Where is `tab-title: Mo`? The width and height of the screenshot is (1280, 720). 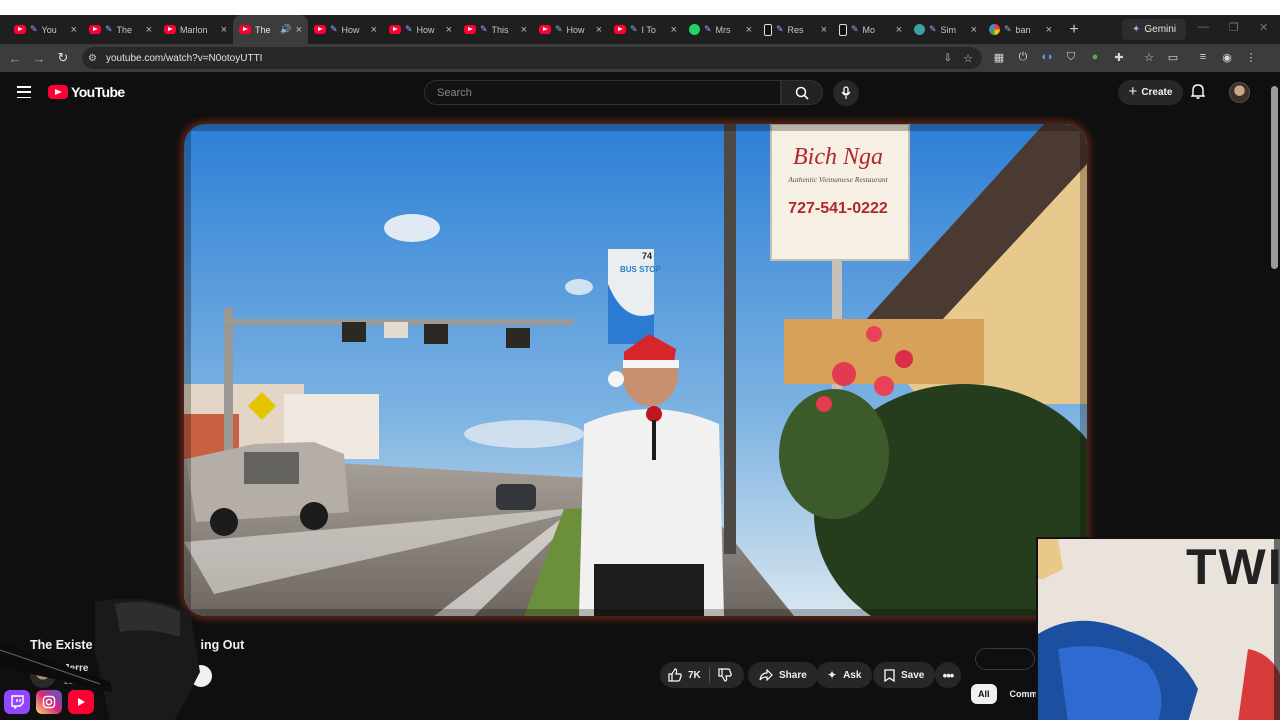
tab-title: Mo is located at coordinates (869, 29).